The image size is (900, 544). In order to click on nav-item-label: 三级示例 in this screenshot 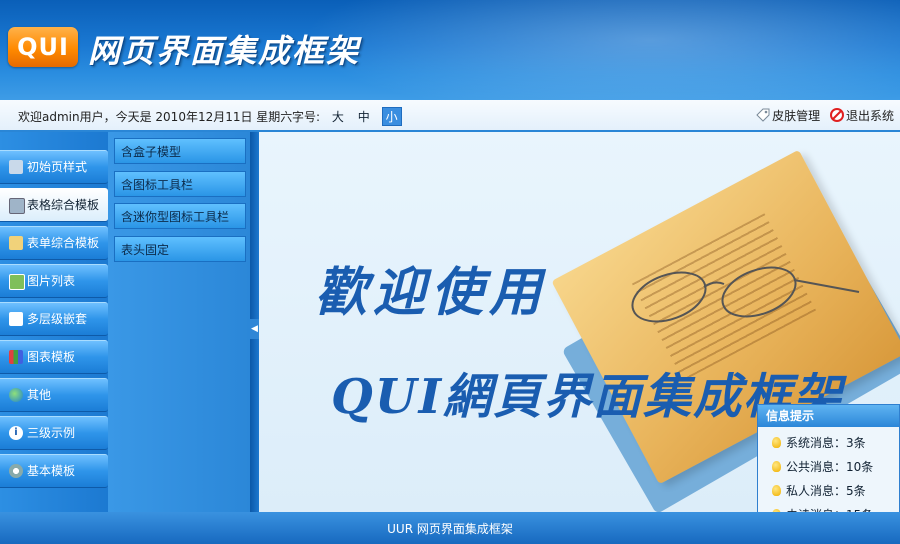, I will do `click(51, 433)`.